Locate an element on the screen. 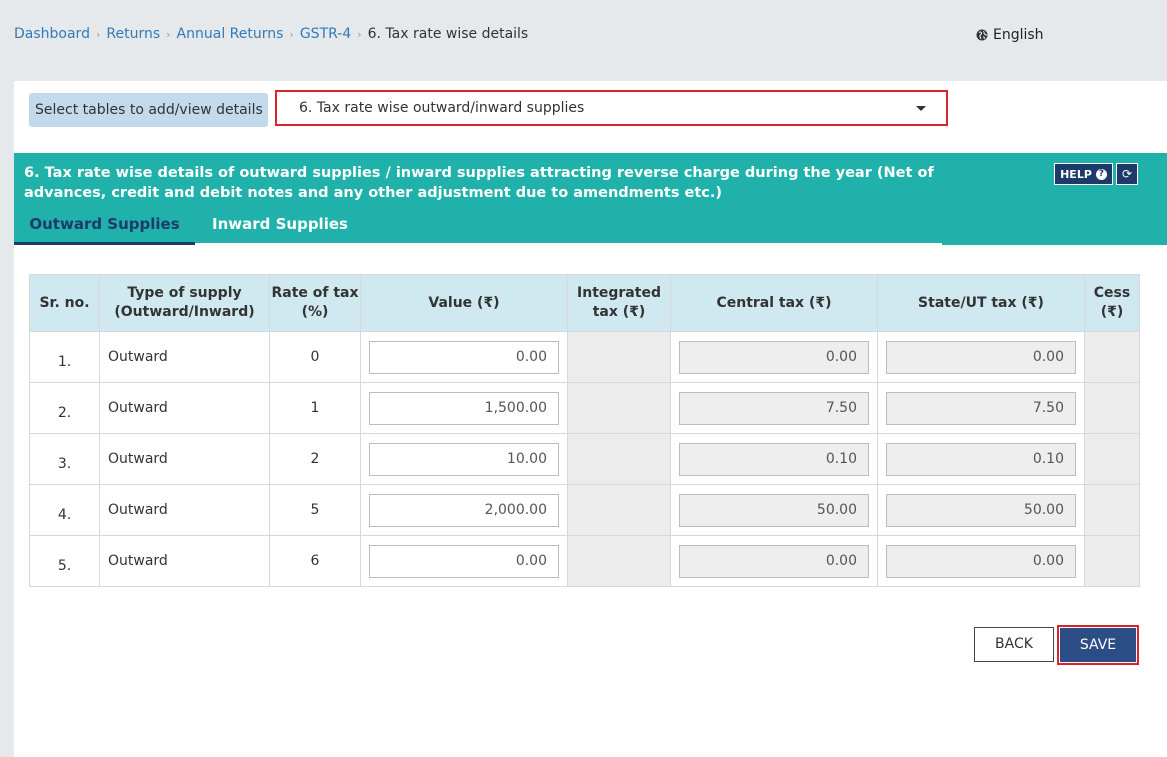 Image resolution: width=1167 pixels, height=757 pixels. table-select-value: 6. Tax rate wise outward/inward supplies is located at coordinates (442, 108).